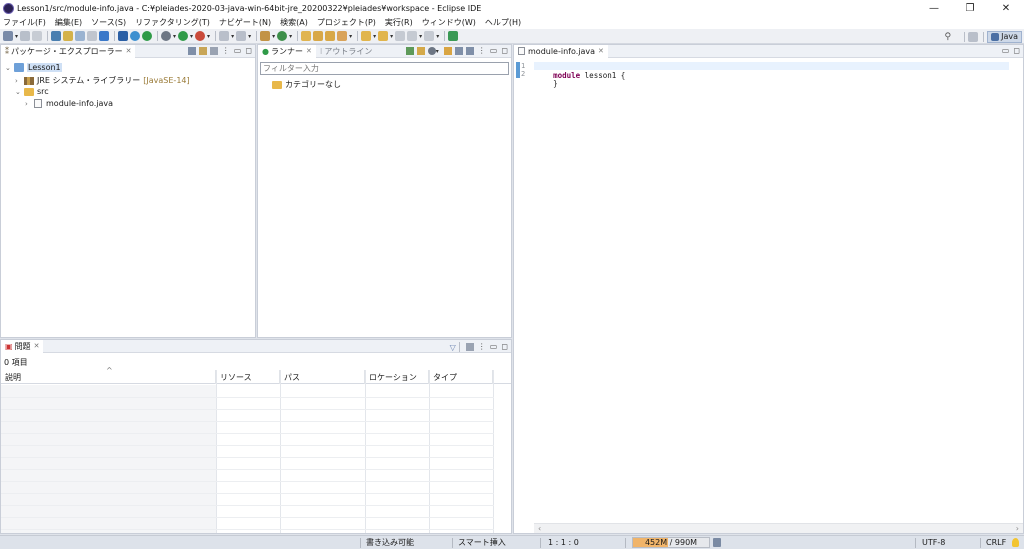  What do you see at coordinates (183, 36) in the screenshot?
I see `run-icon` at bounding box center [183, 36].